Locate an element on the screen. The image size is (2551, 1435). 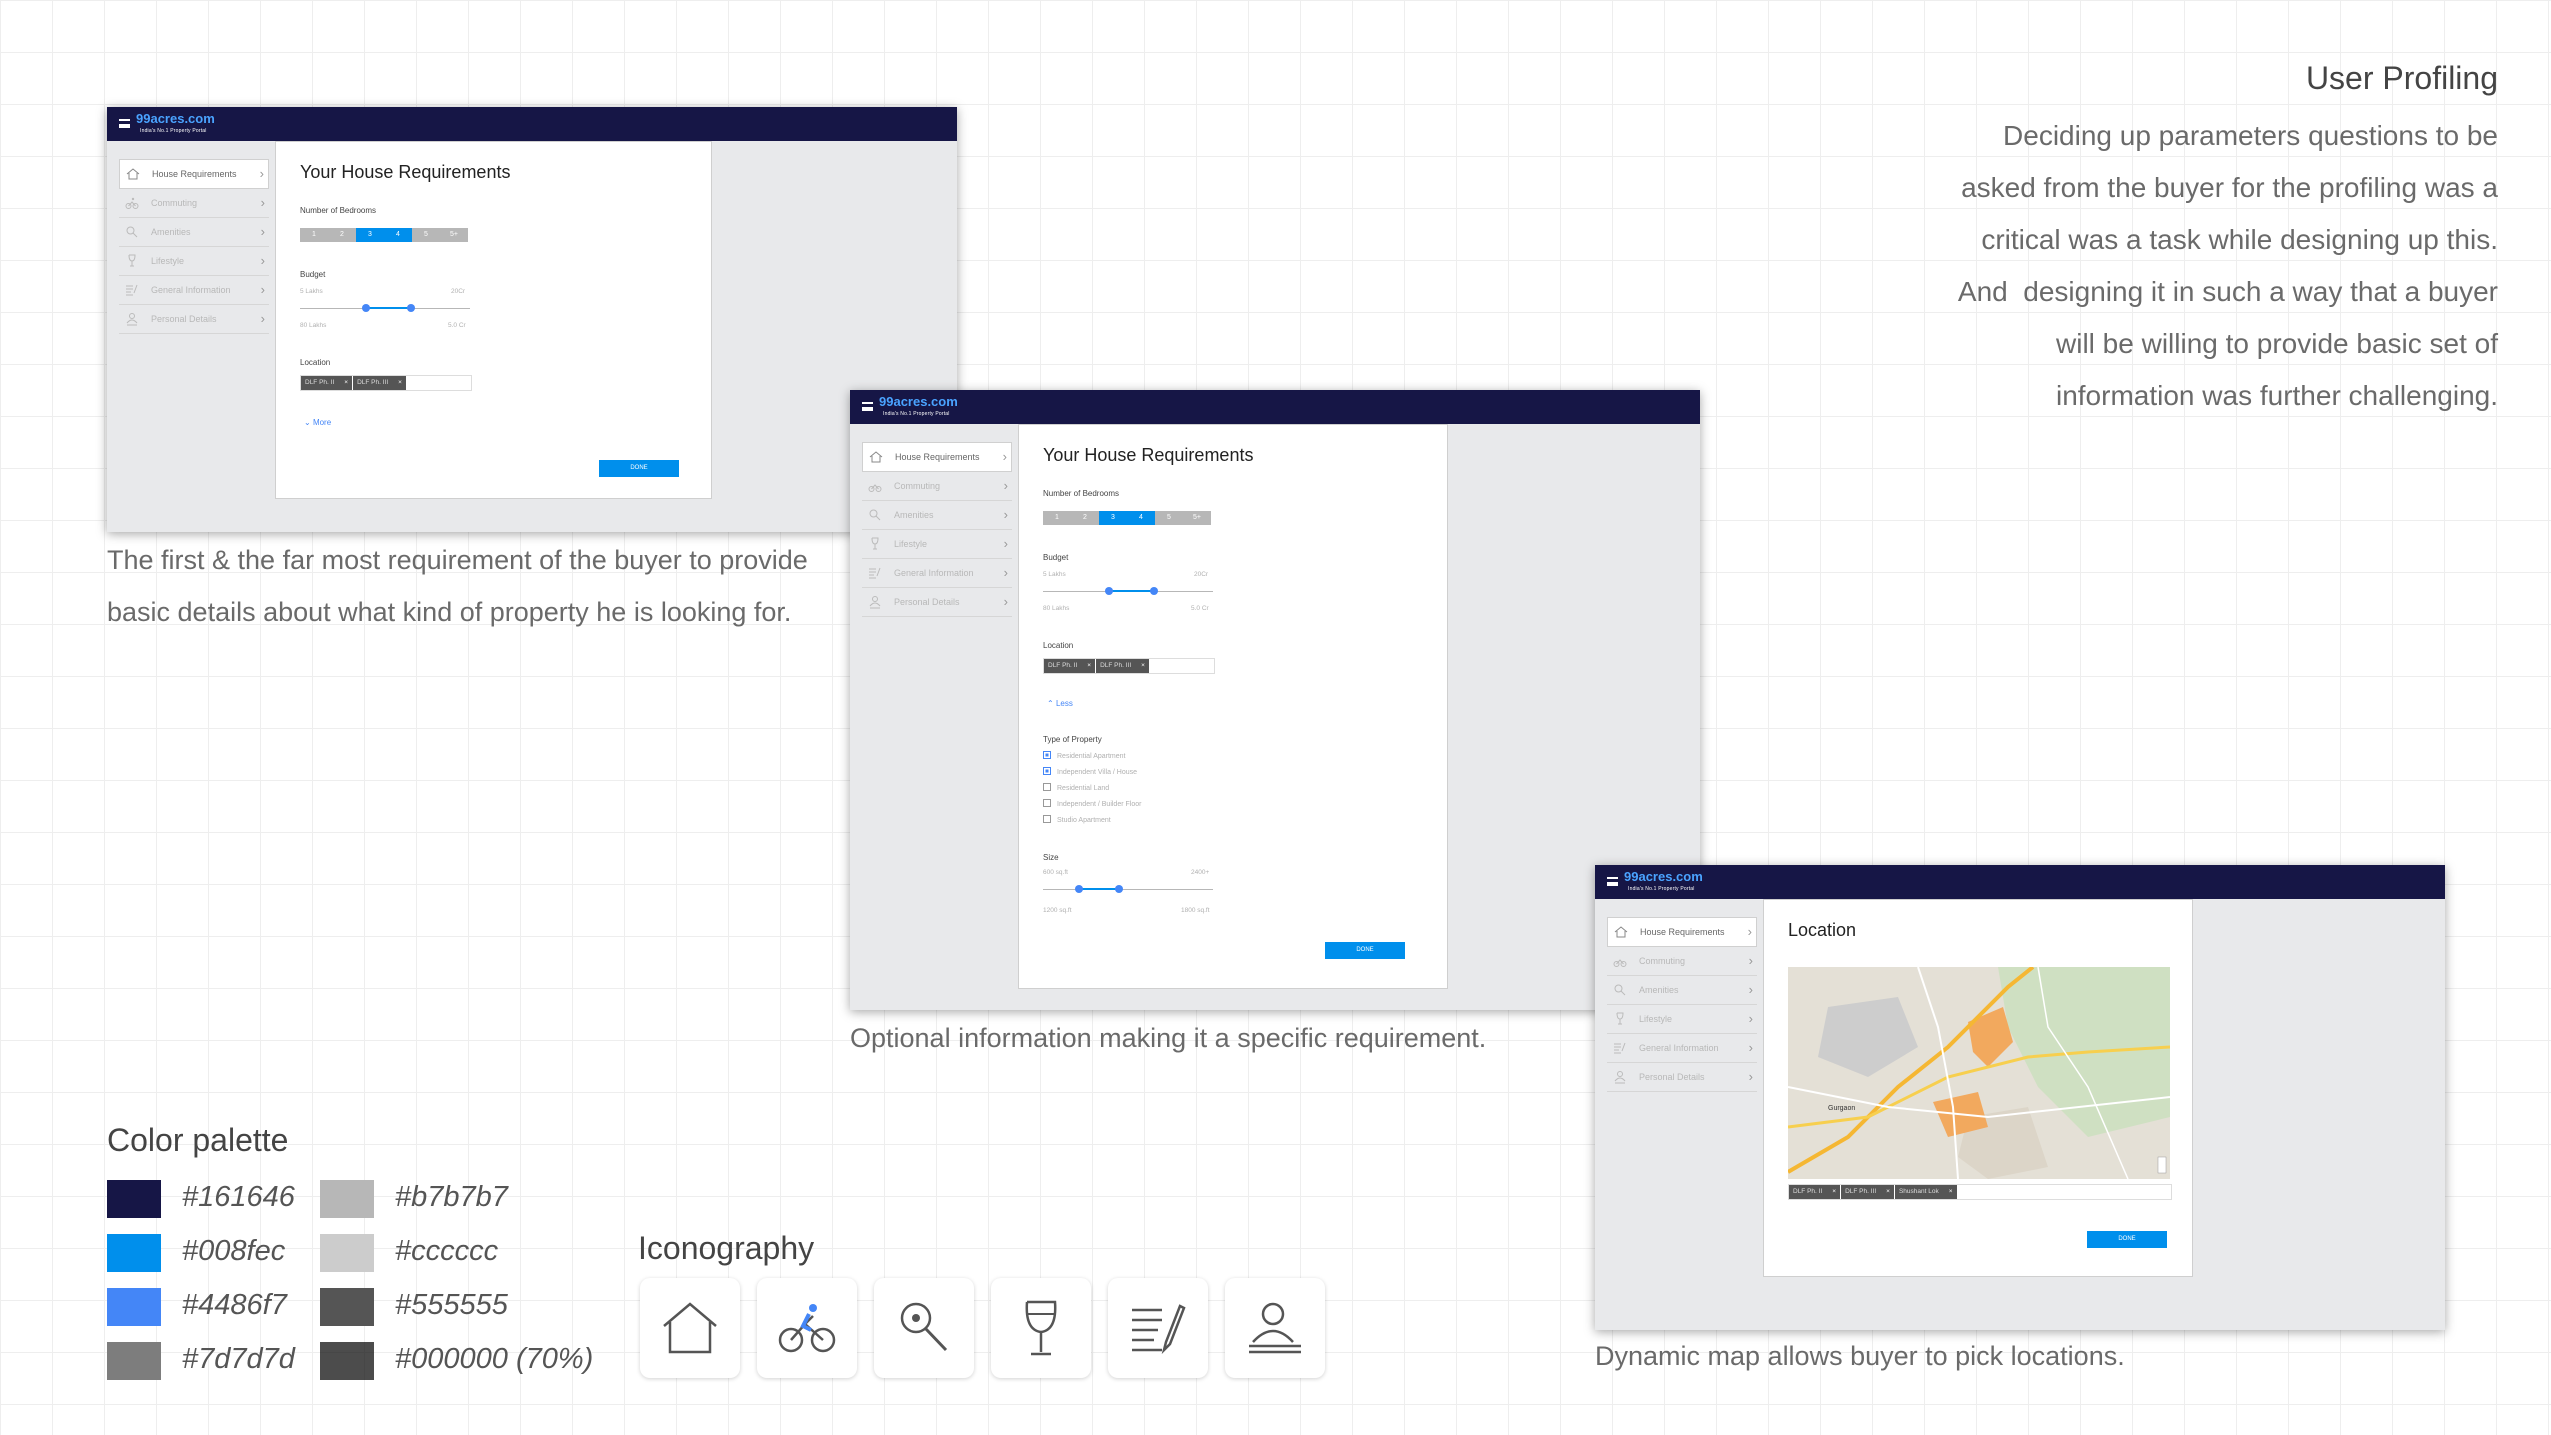
property-type-checkbox: Independent / Builder Floor is located at coordinates (1092, 803).